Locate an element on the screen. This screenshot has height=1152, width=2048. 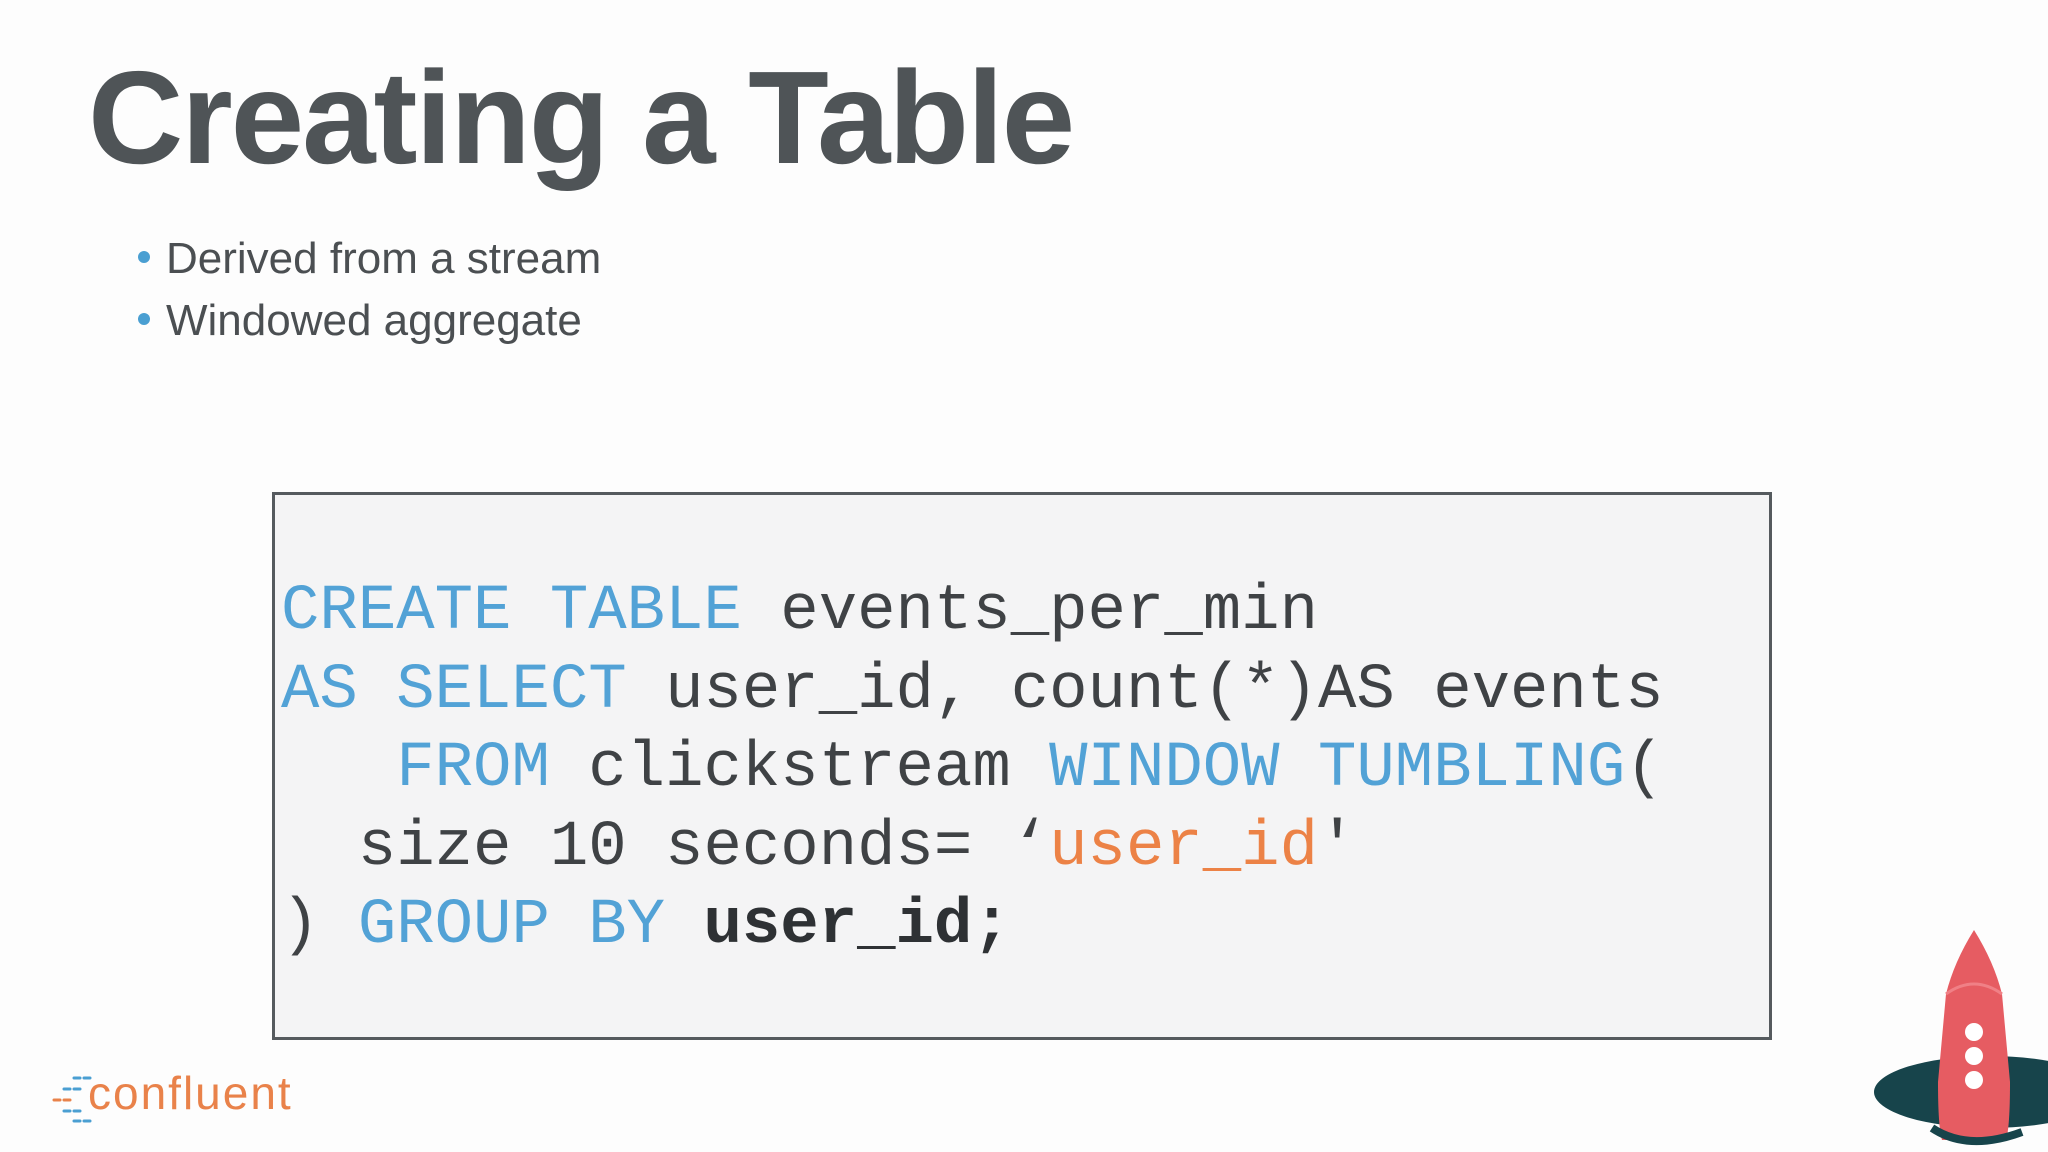
code-keyword: WINDOW is located at coordinates (1164, 769).